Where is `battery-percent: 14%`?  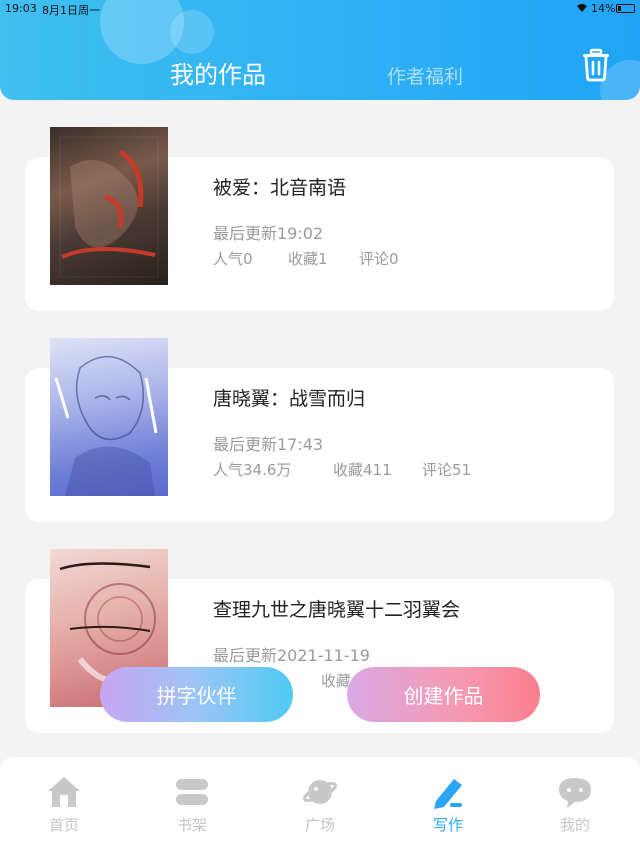
battery-percent: 14% is located at coordinates (603, 8).